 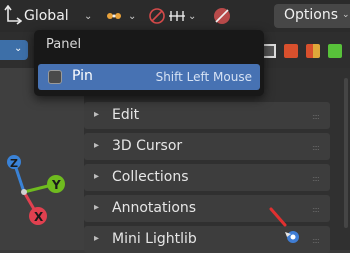 I want to click on panel-label: Mini Lightlib, so click(x=154, y=239).